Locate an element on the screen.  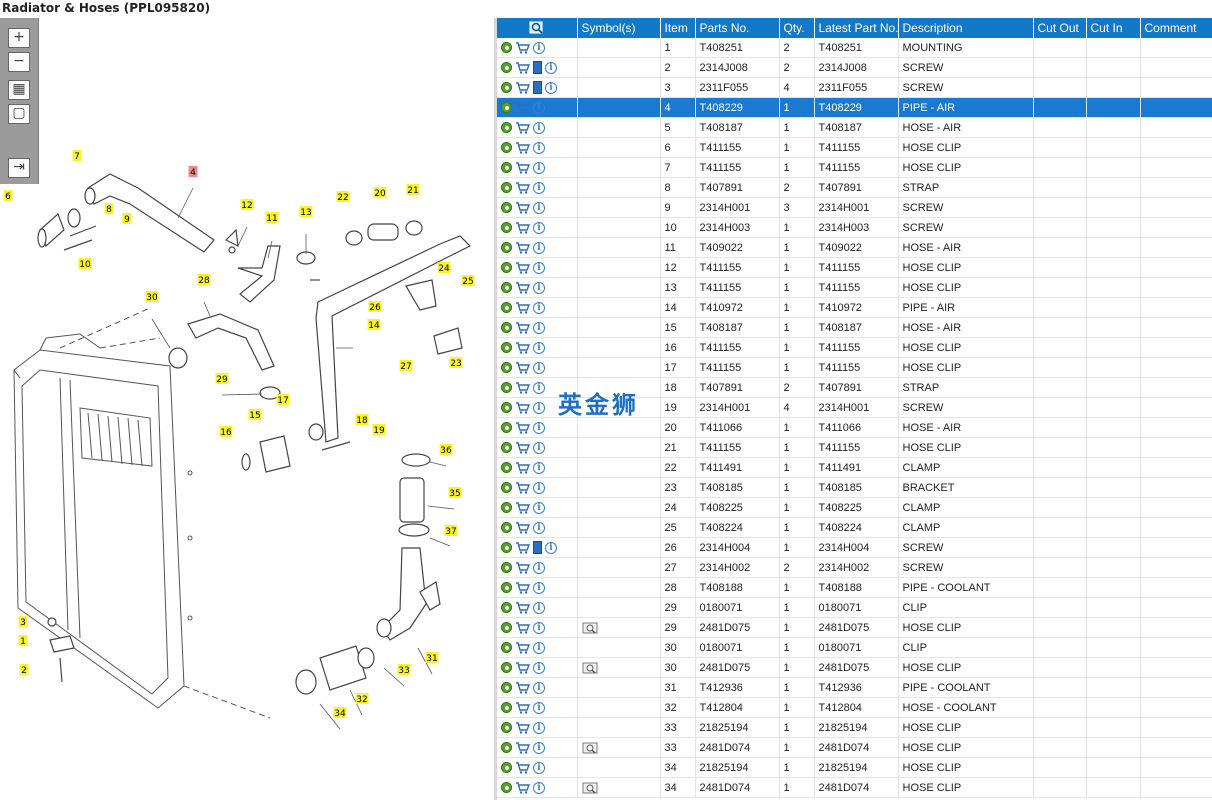
table-row: i 13 T411155 1 T411155 HOSE CLIP is located at coordinates (854, 287).